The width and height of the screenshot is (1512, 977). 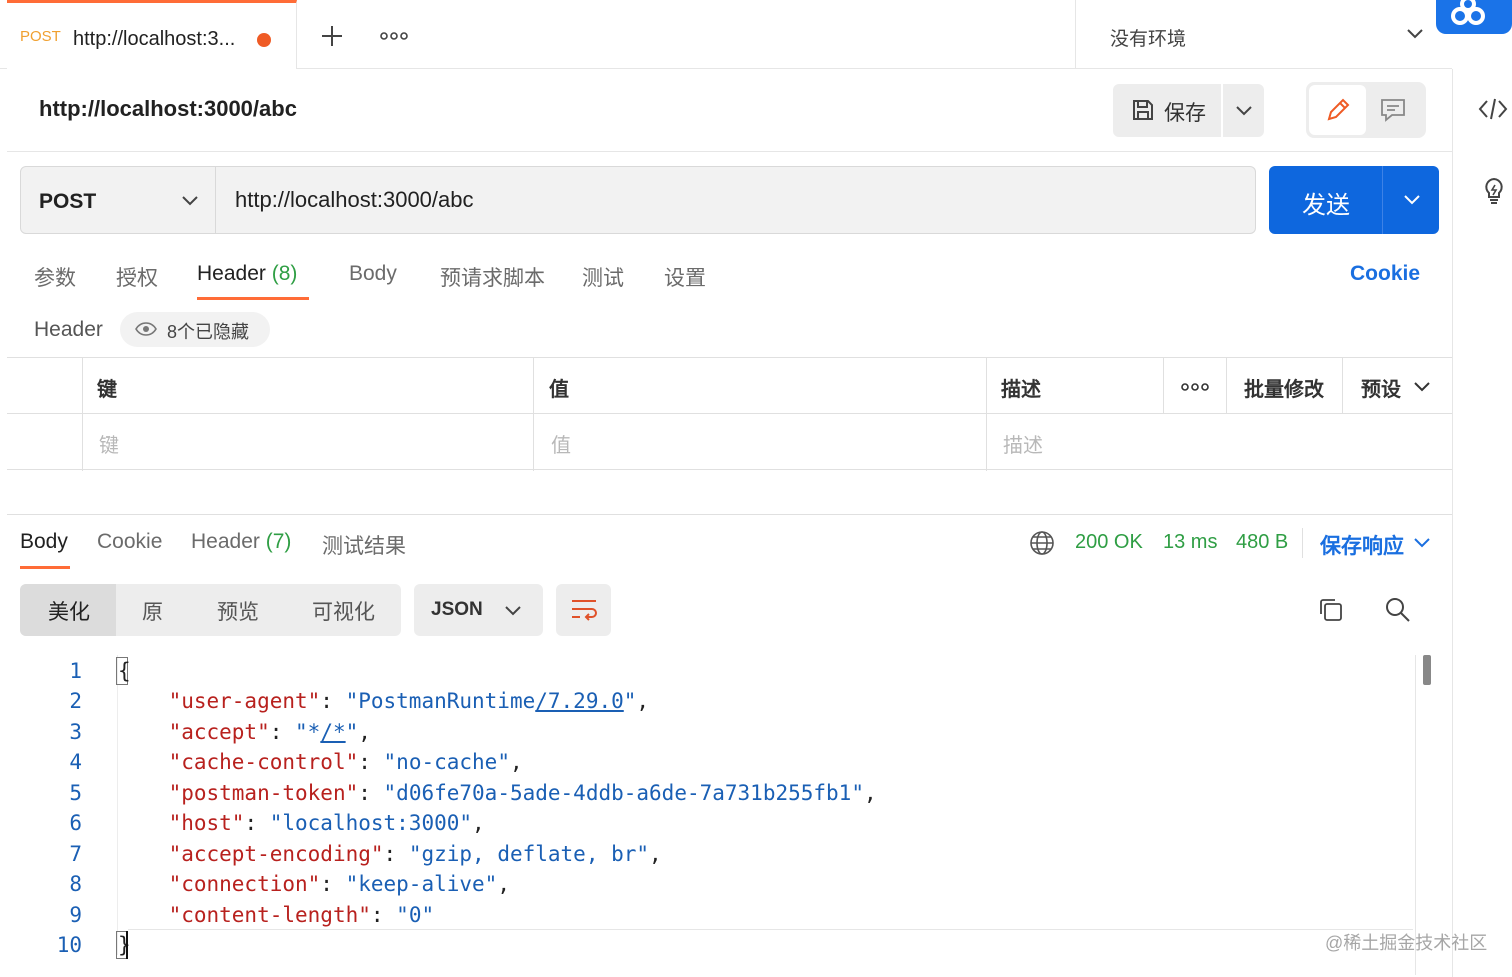 What do you see at coordinates (1474, 17) in the screenshot?
I see `app-badge-icon` at bounding box center [1474, 17].